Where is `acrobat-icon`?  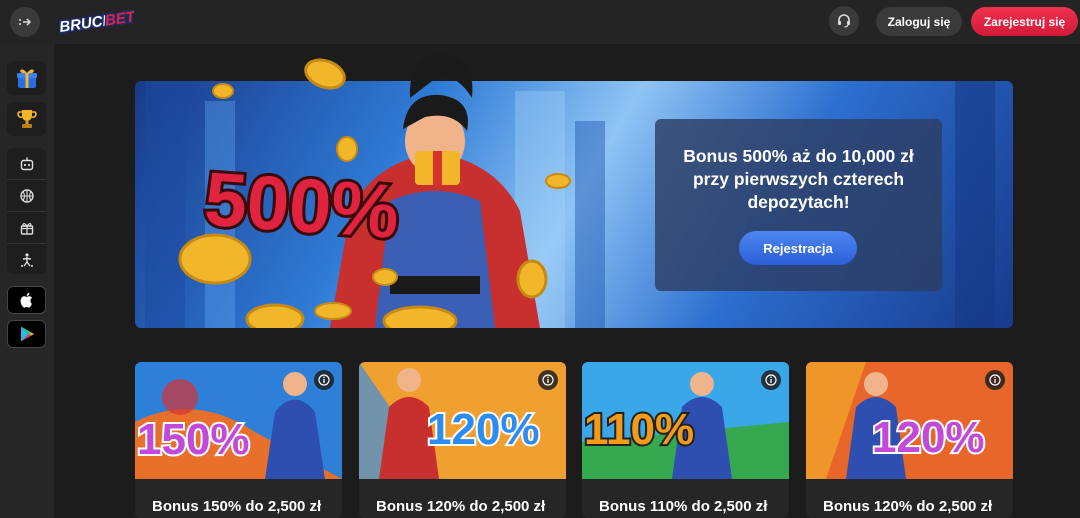 acrobat-icon is located at coordinates (26, 259).